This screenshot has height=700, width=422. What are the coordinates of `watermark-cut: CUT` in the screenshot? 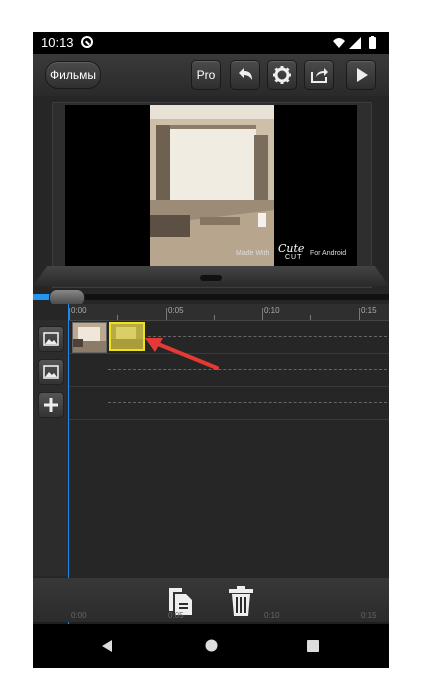 It's located at (294, 257).